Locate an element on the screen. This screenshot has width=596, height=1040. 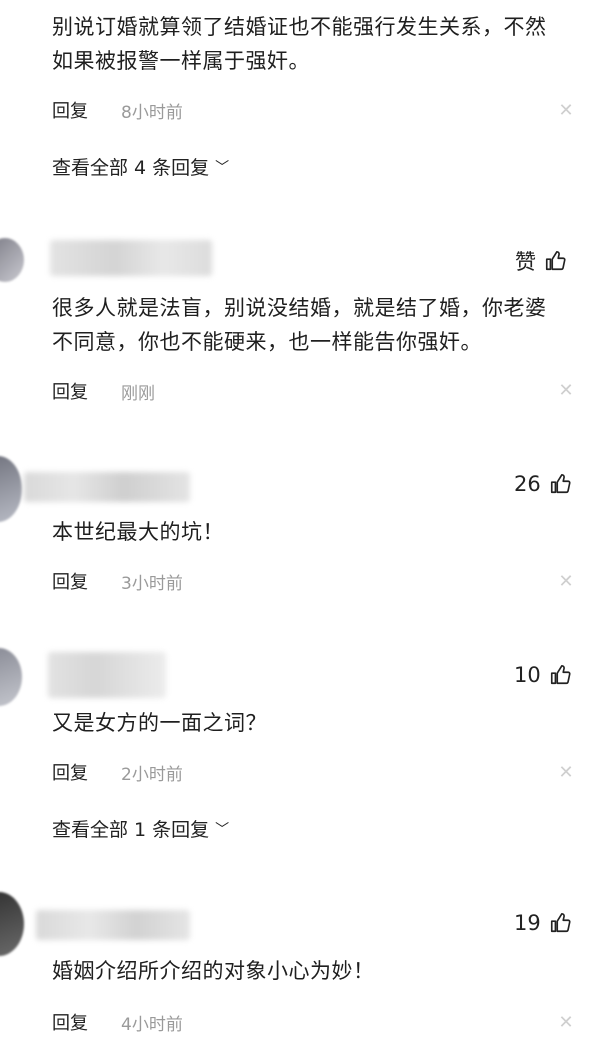
comment-1-text-line1: 别说订婚就算领了结婚证也不能强行发生关系，不然 is located at coordinates (299, 27).